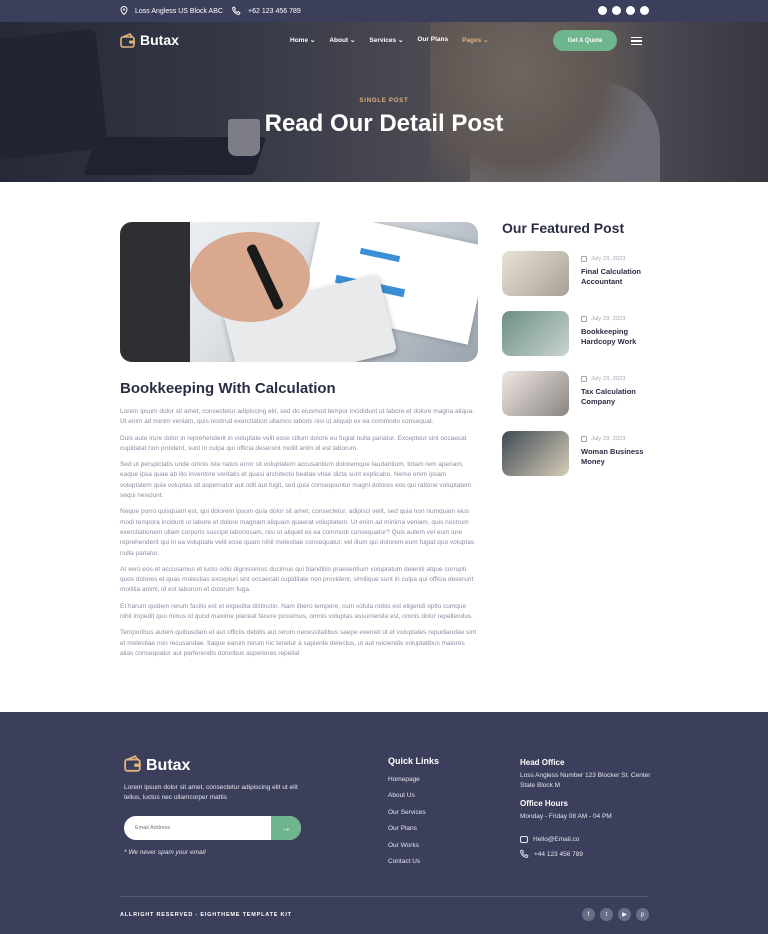  What do you see at coordinates (623, 10) in the screenshot?
I see `top-social-links` at bounding box center [623, 10].